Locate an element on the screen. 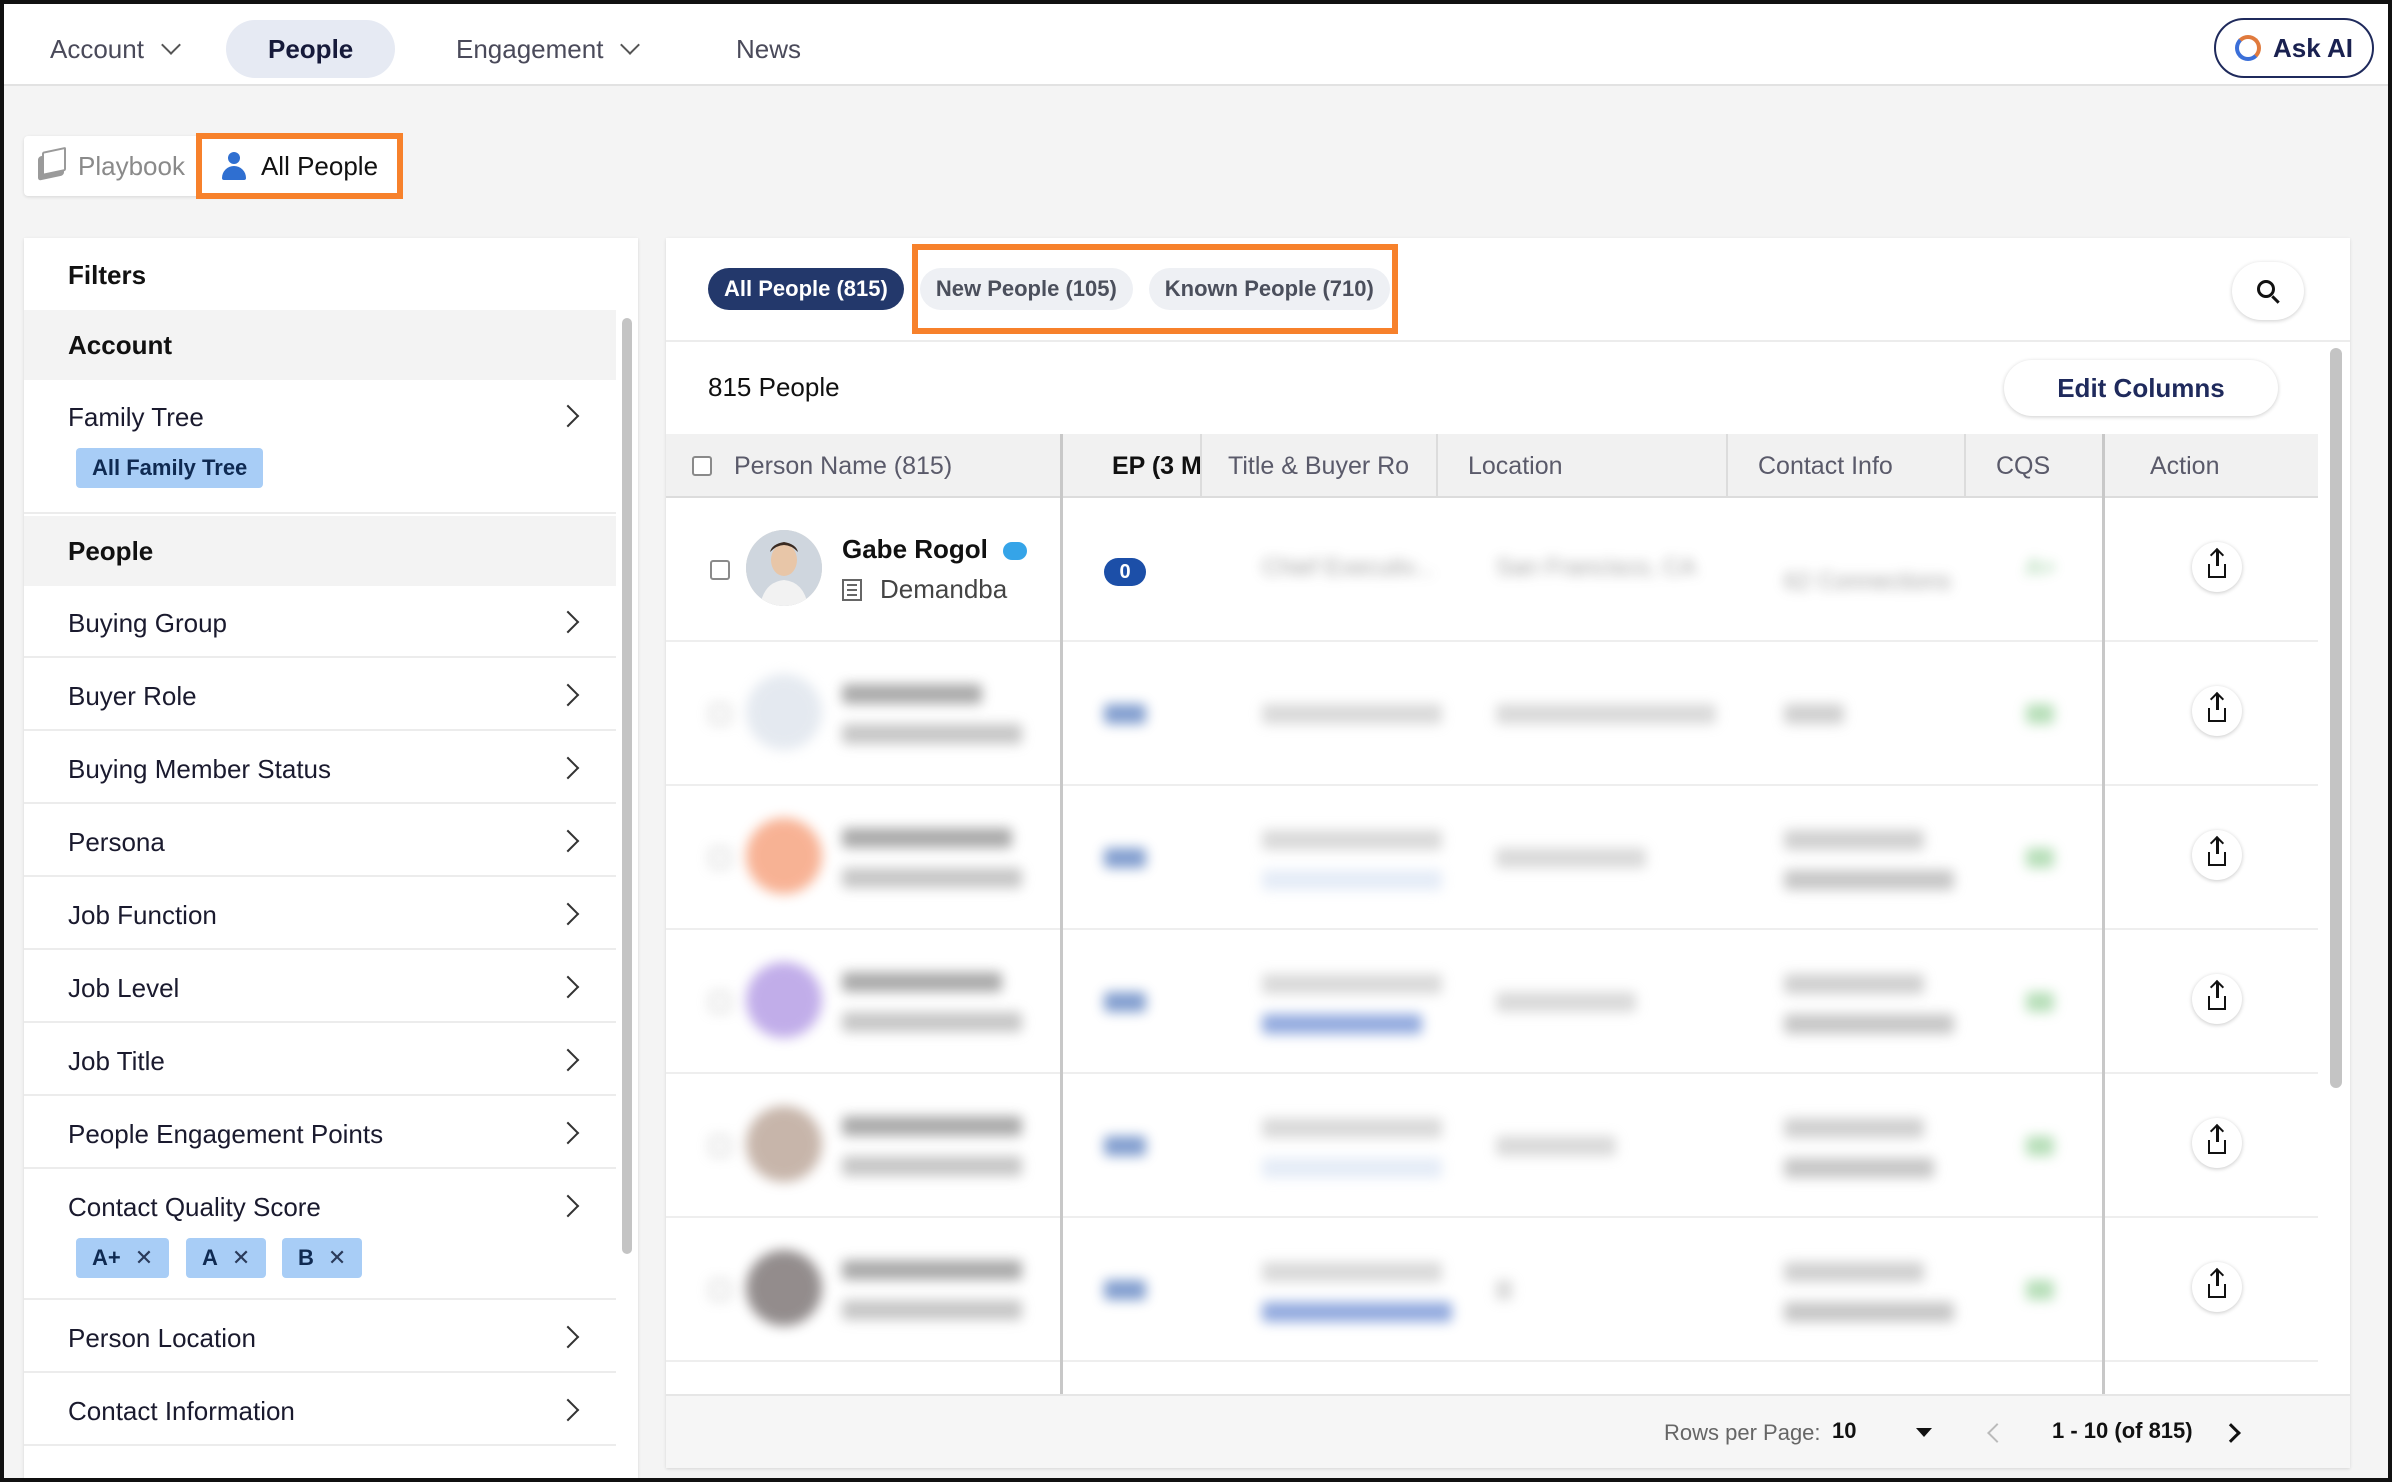 The width and height of the screenshot is (2392, 1482). caret-down-icon is located at coordinates (1924, 1432).